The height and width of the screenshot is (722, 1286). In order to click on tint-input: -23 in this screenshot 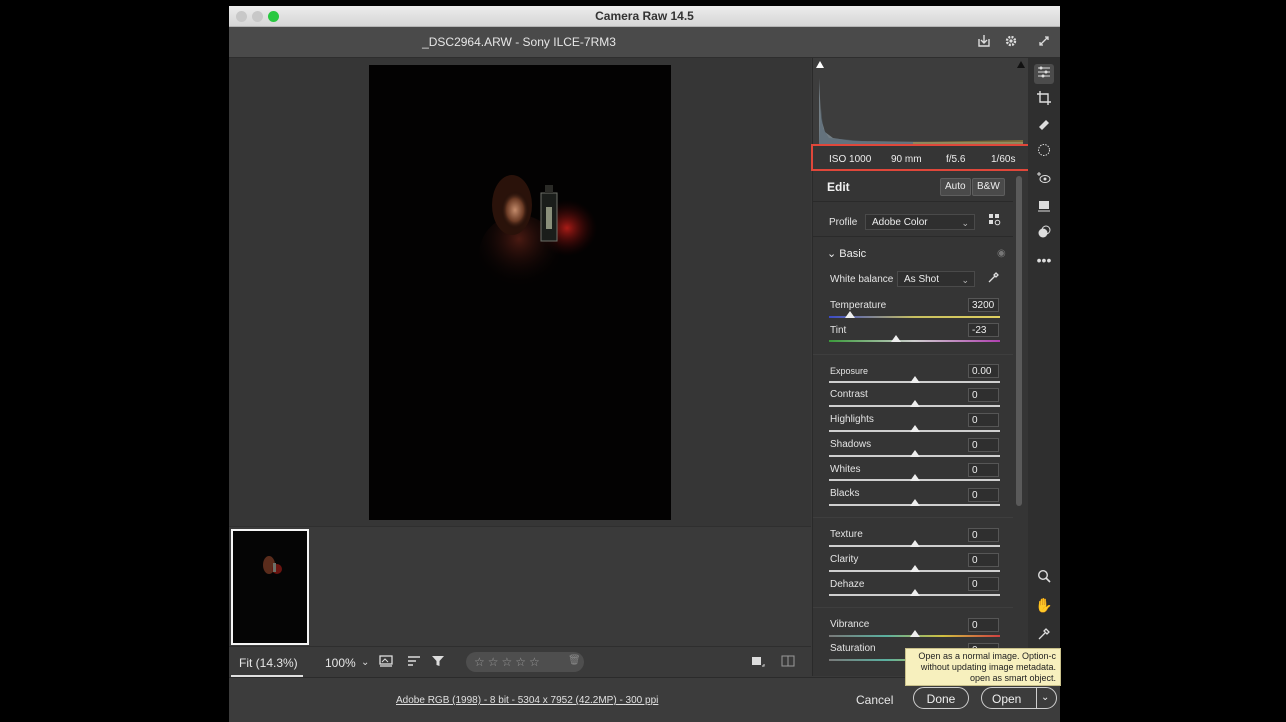, I will do `click(983, 330)`.